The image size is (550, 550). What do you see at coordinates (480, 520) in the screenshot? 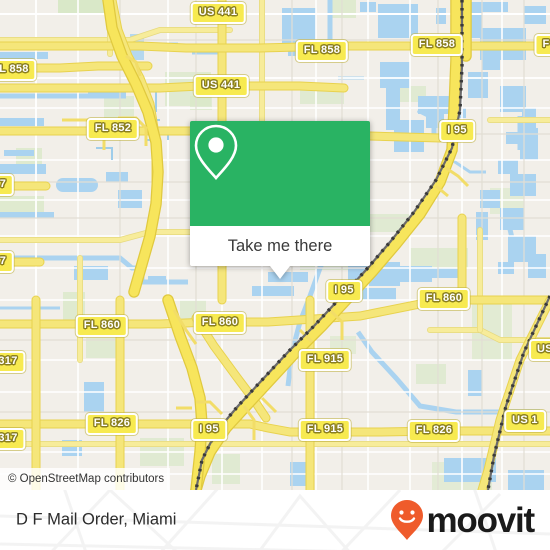
I see `moovit-wordmark: moovit` at bounding box center [480, 520].